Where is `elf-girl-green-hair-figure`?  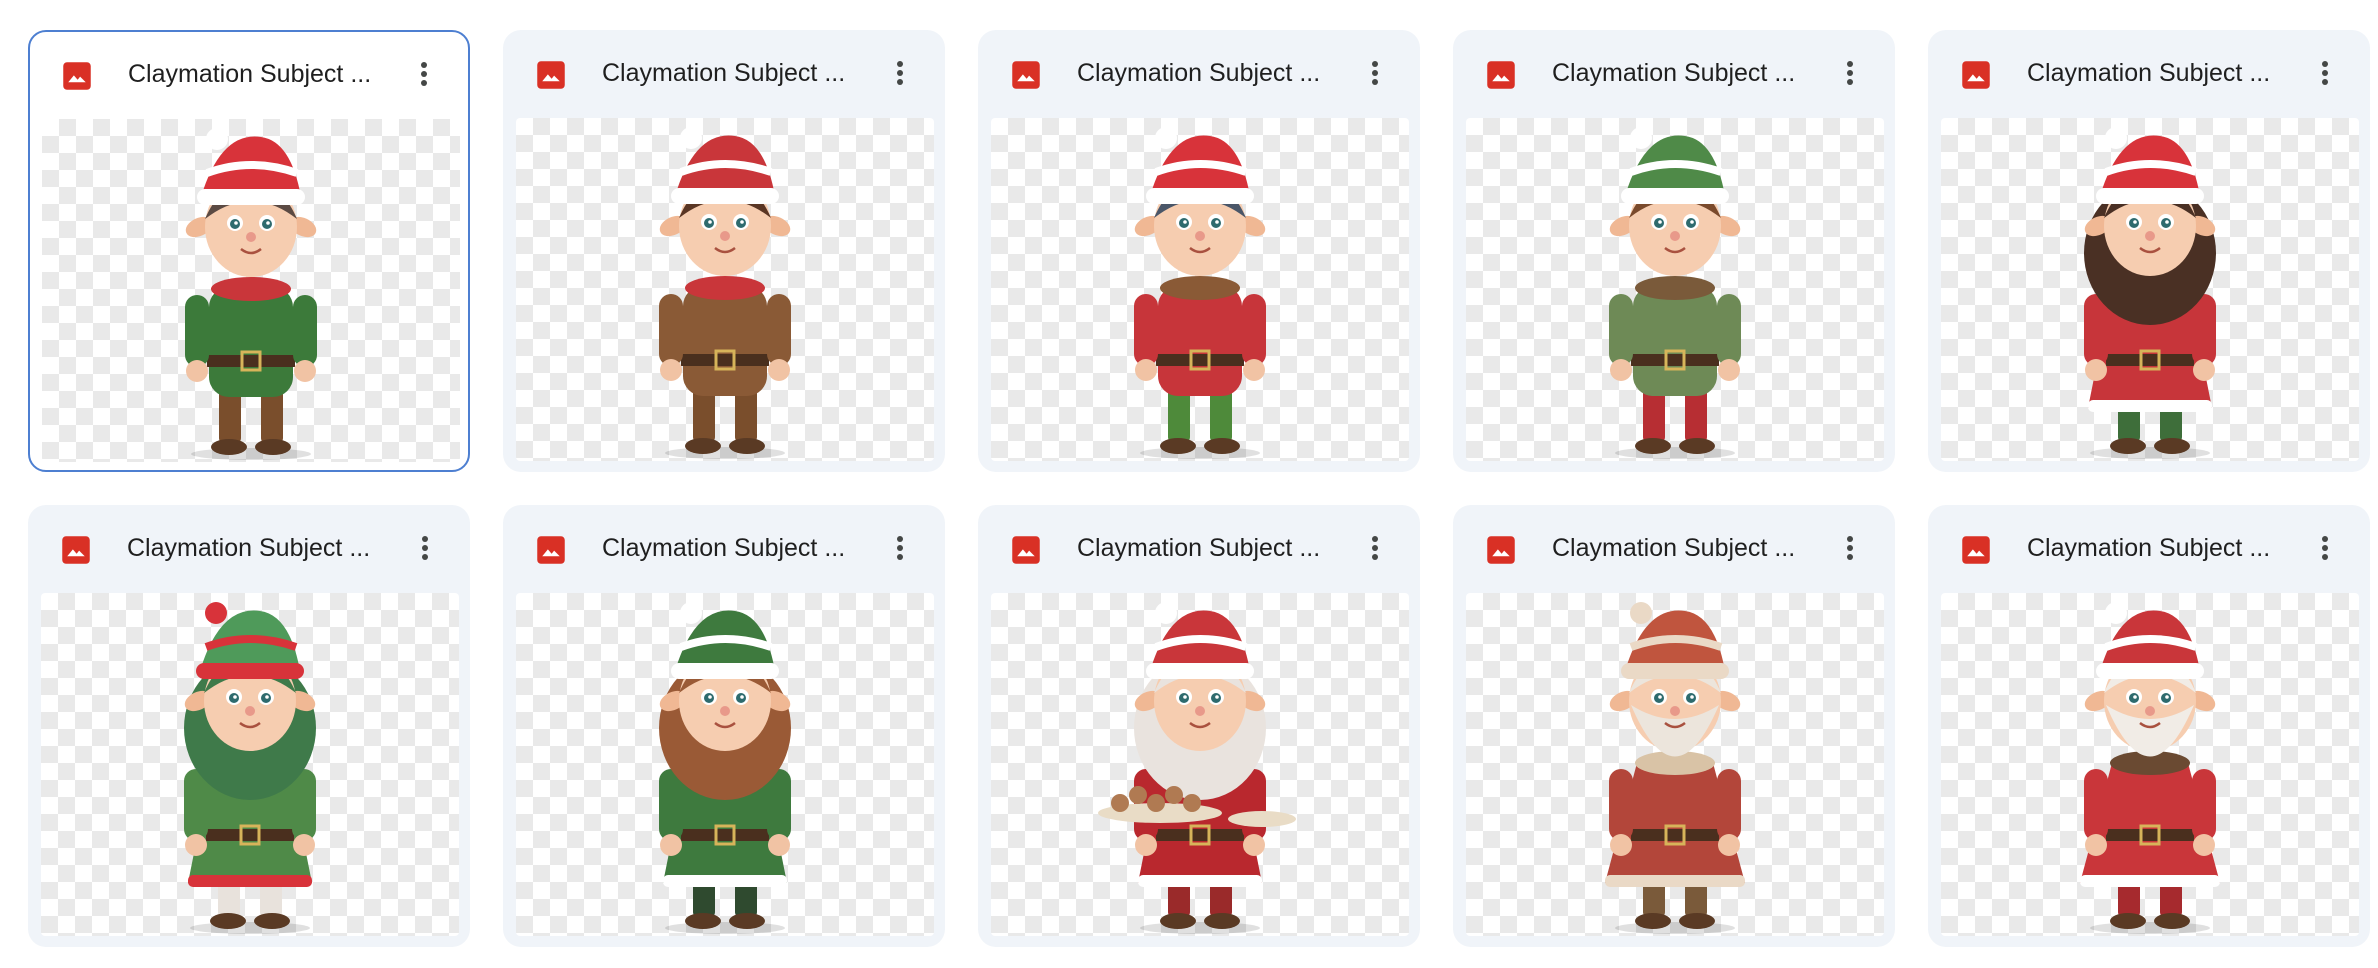 elf-girl-green-hair-figure is located at coordinates (250, 768).